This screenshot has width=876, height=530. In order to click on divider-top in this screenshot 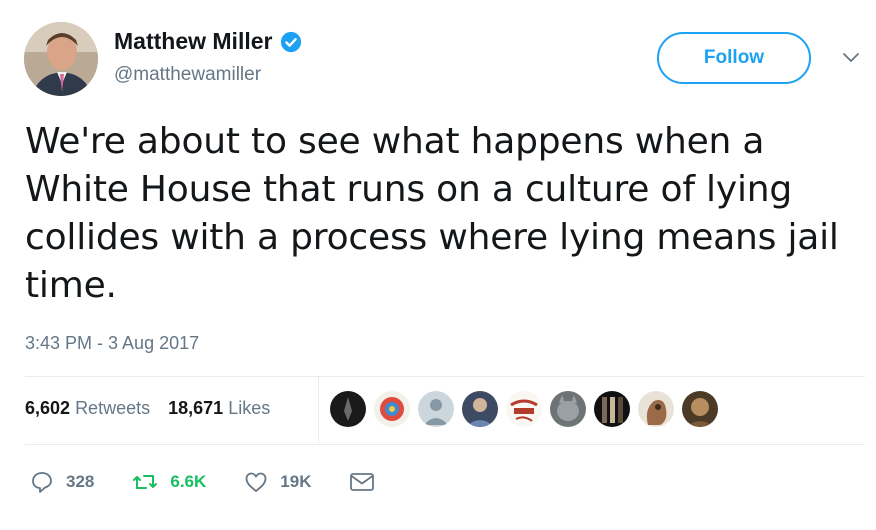, I will do `click(445, 376)`.